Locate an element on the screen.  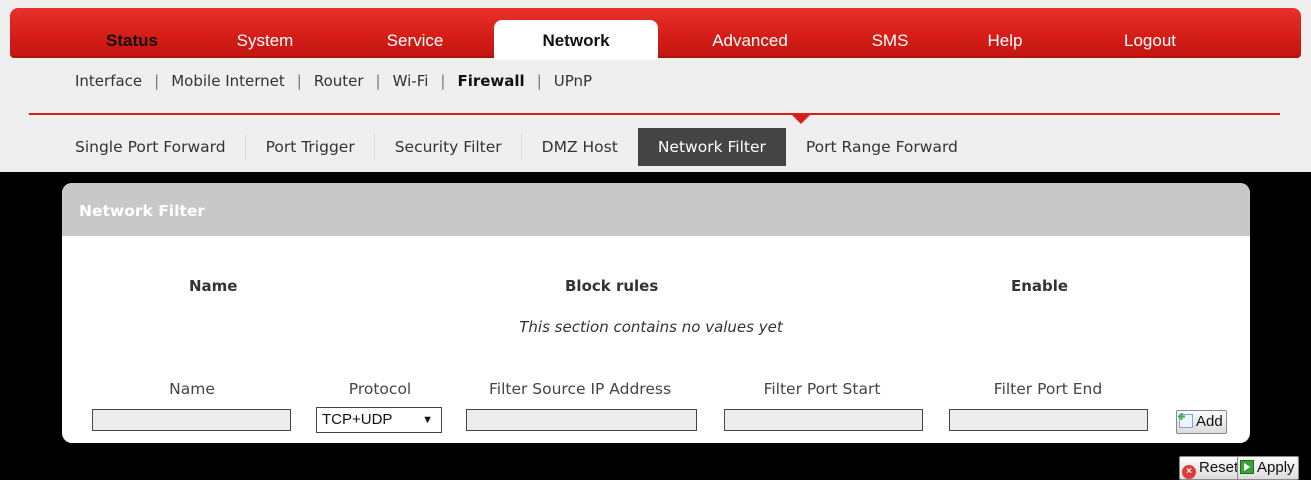
reset-button-label: Reset is located at coordinates (1219, 467).